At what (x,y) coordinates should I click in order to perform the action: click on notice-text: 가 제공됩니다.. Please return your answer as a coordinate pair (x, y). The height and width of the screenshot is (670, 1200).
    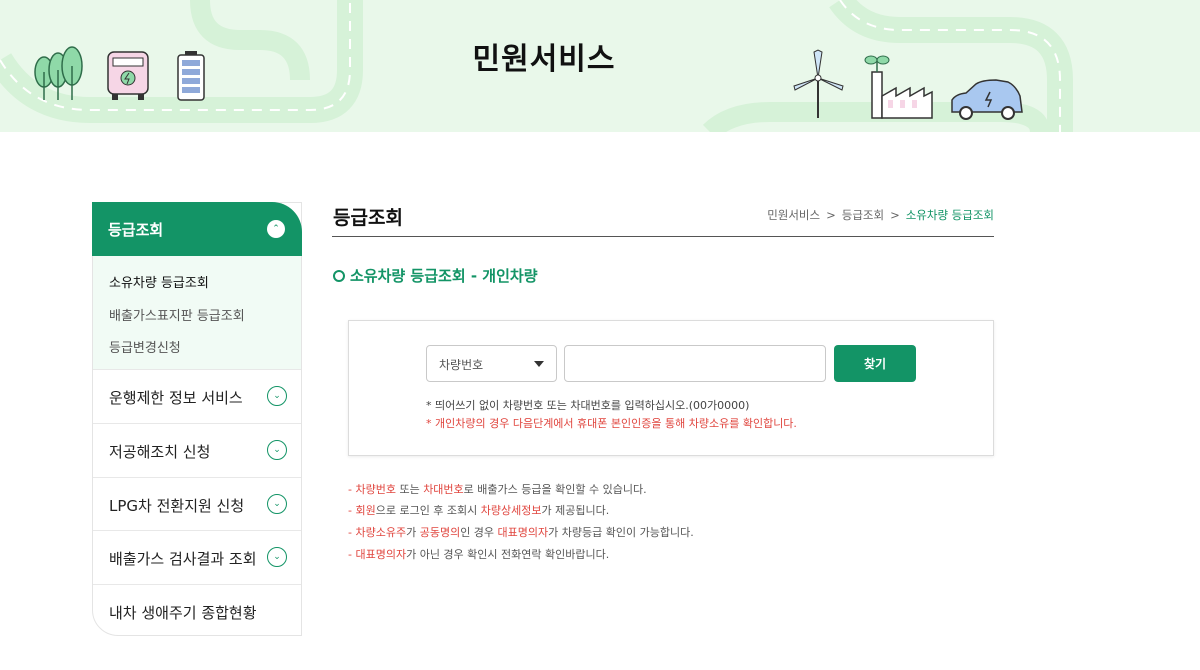
    Looking at the image, I should click on (575, 510).